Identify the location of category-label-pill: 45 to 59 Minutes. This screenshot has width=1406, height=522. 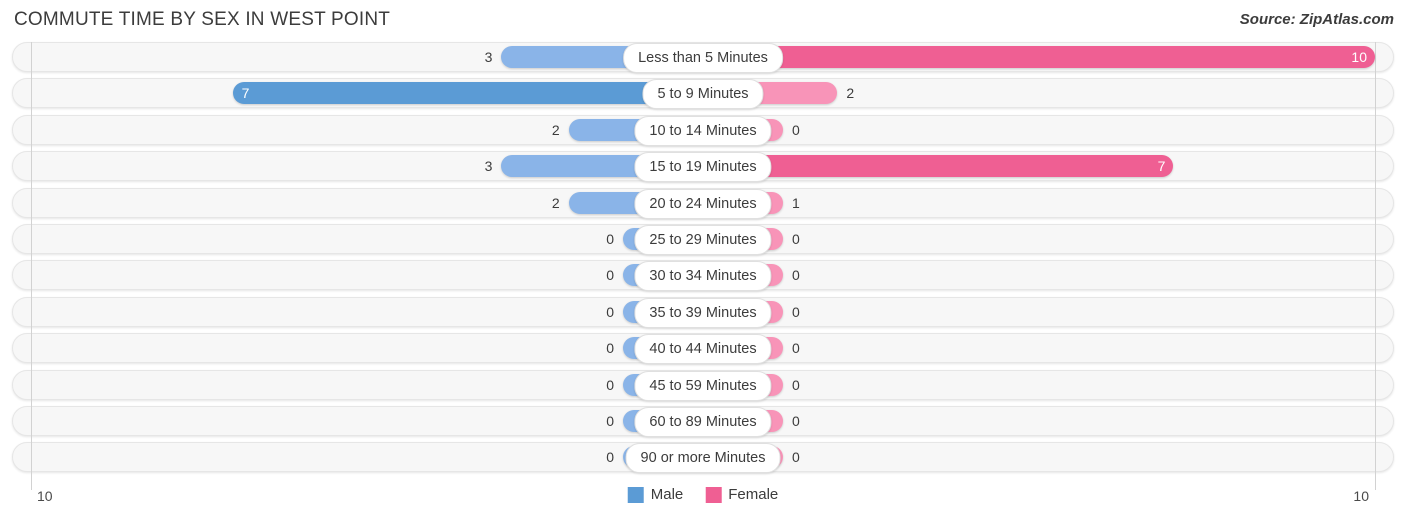
(703, 385).